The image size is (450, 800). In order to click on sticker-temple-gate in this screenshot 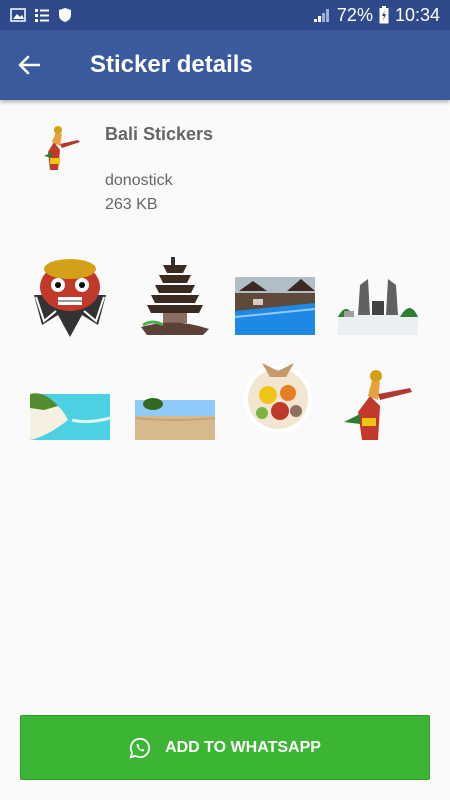, I will do `click(378, 297)`.